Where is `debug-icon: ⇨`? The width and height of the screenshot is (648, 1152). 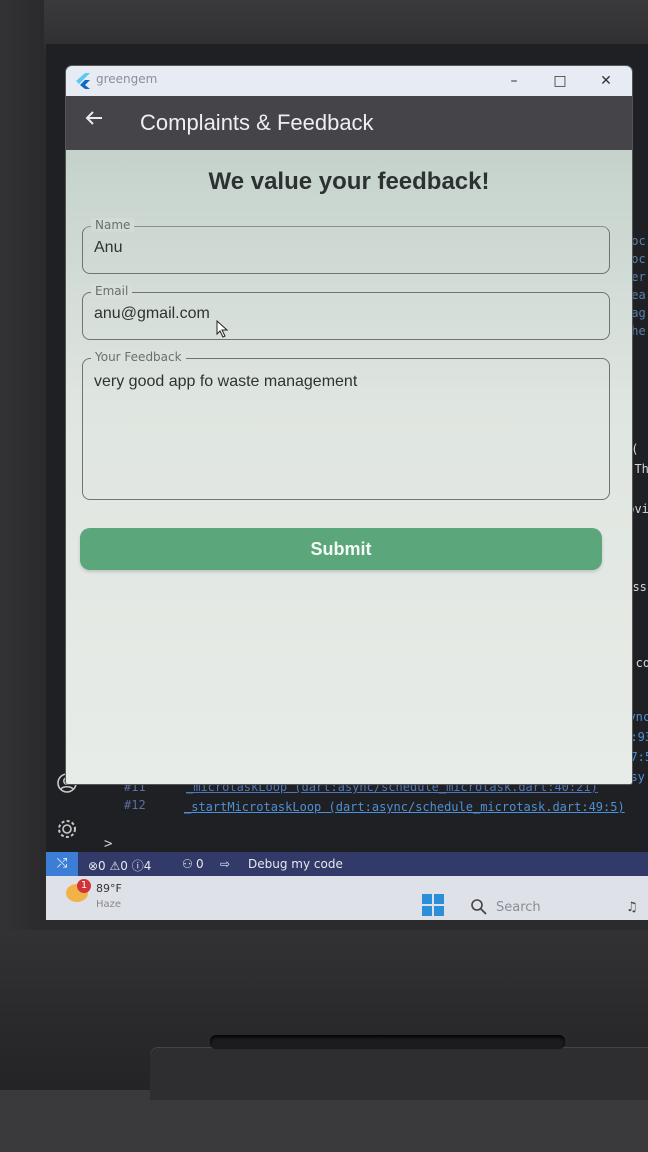
debug-icon: ⇨ is located at coordinates (225, 864).